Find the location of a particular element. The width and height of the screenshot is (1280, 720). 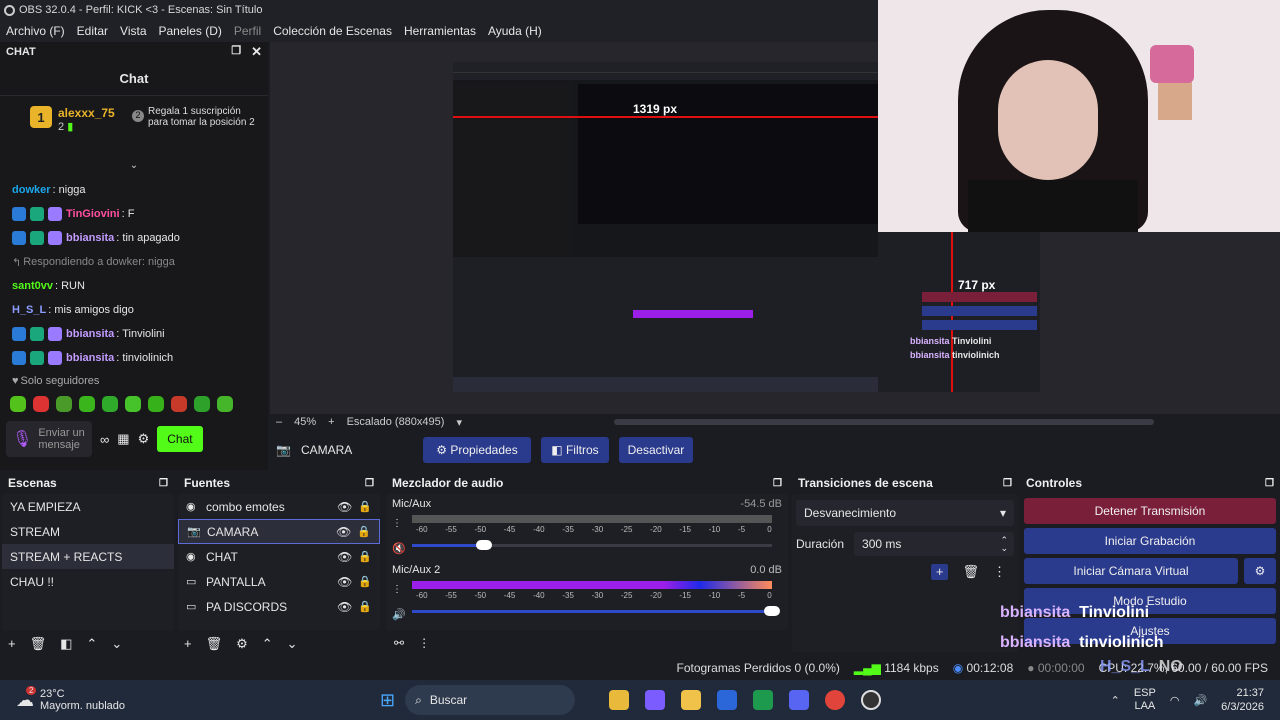

source-item: 📷 CAMARA 👁 🔒 is located at coordinates (279, 531).